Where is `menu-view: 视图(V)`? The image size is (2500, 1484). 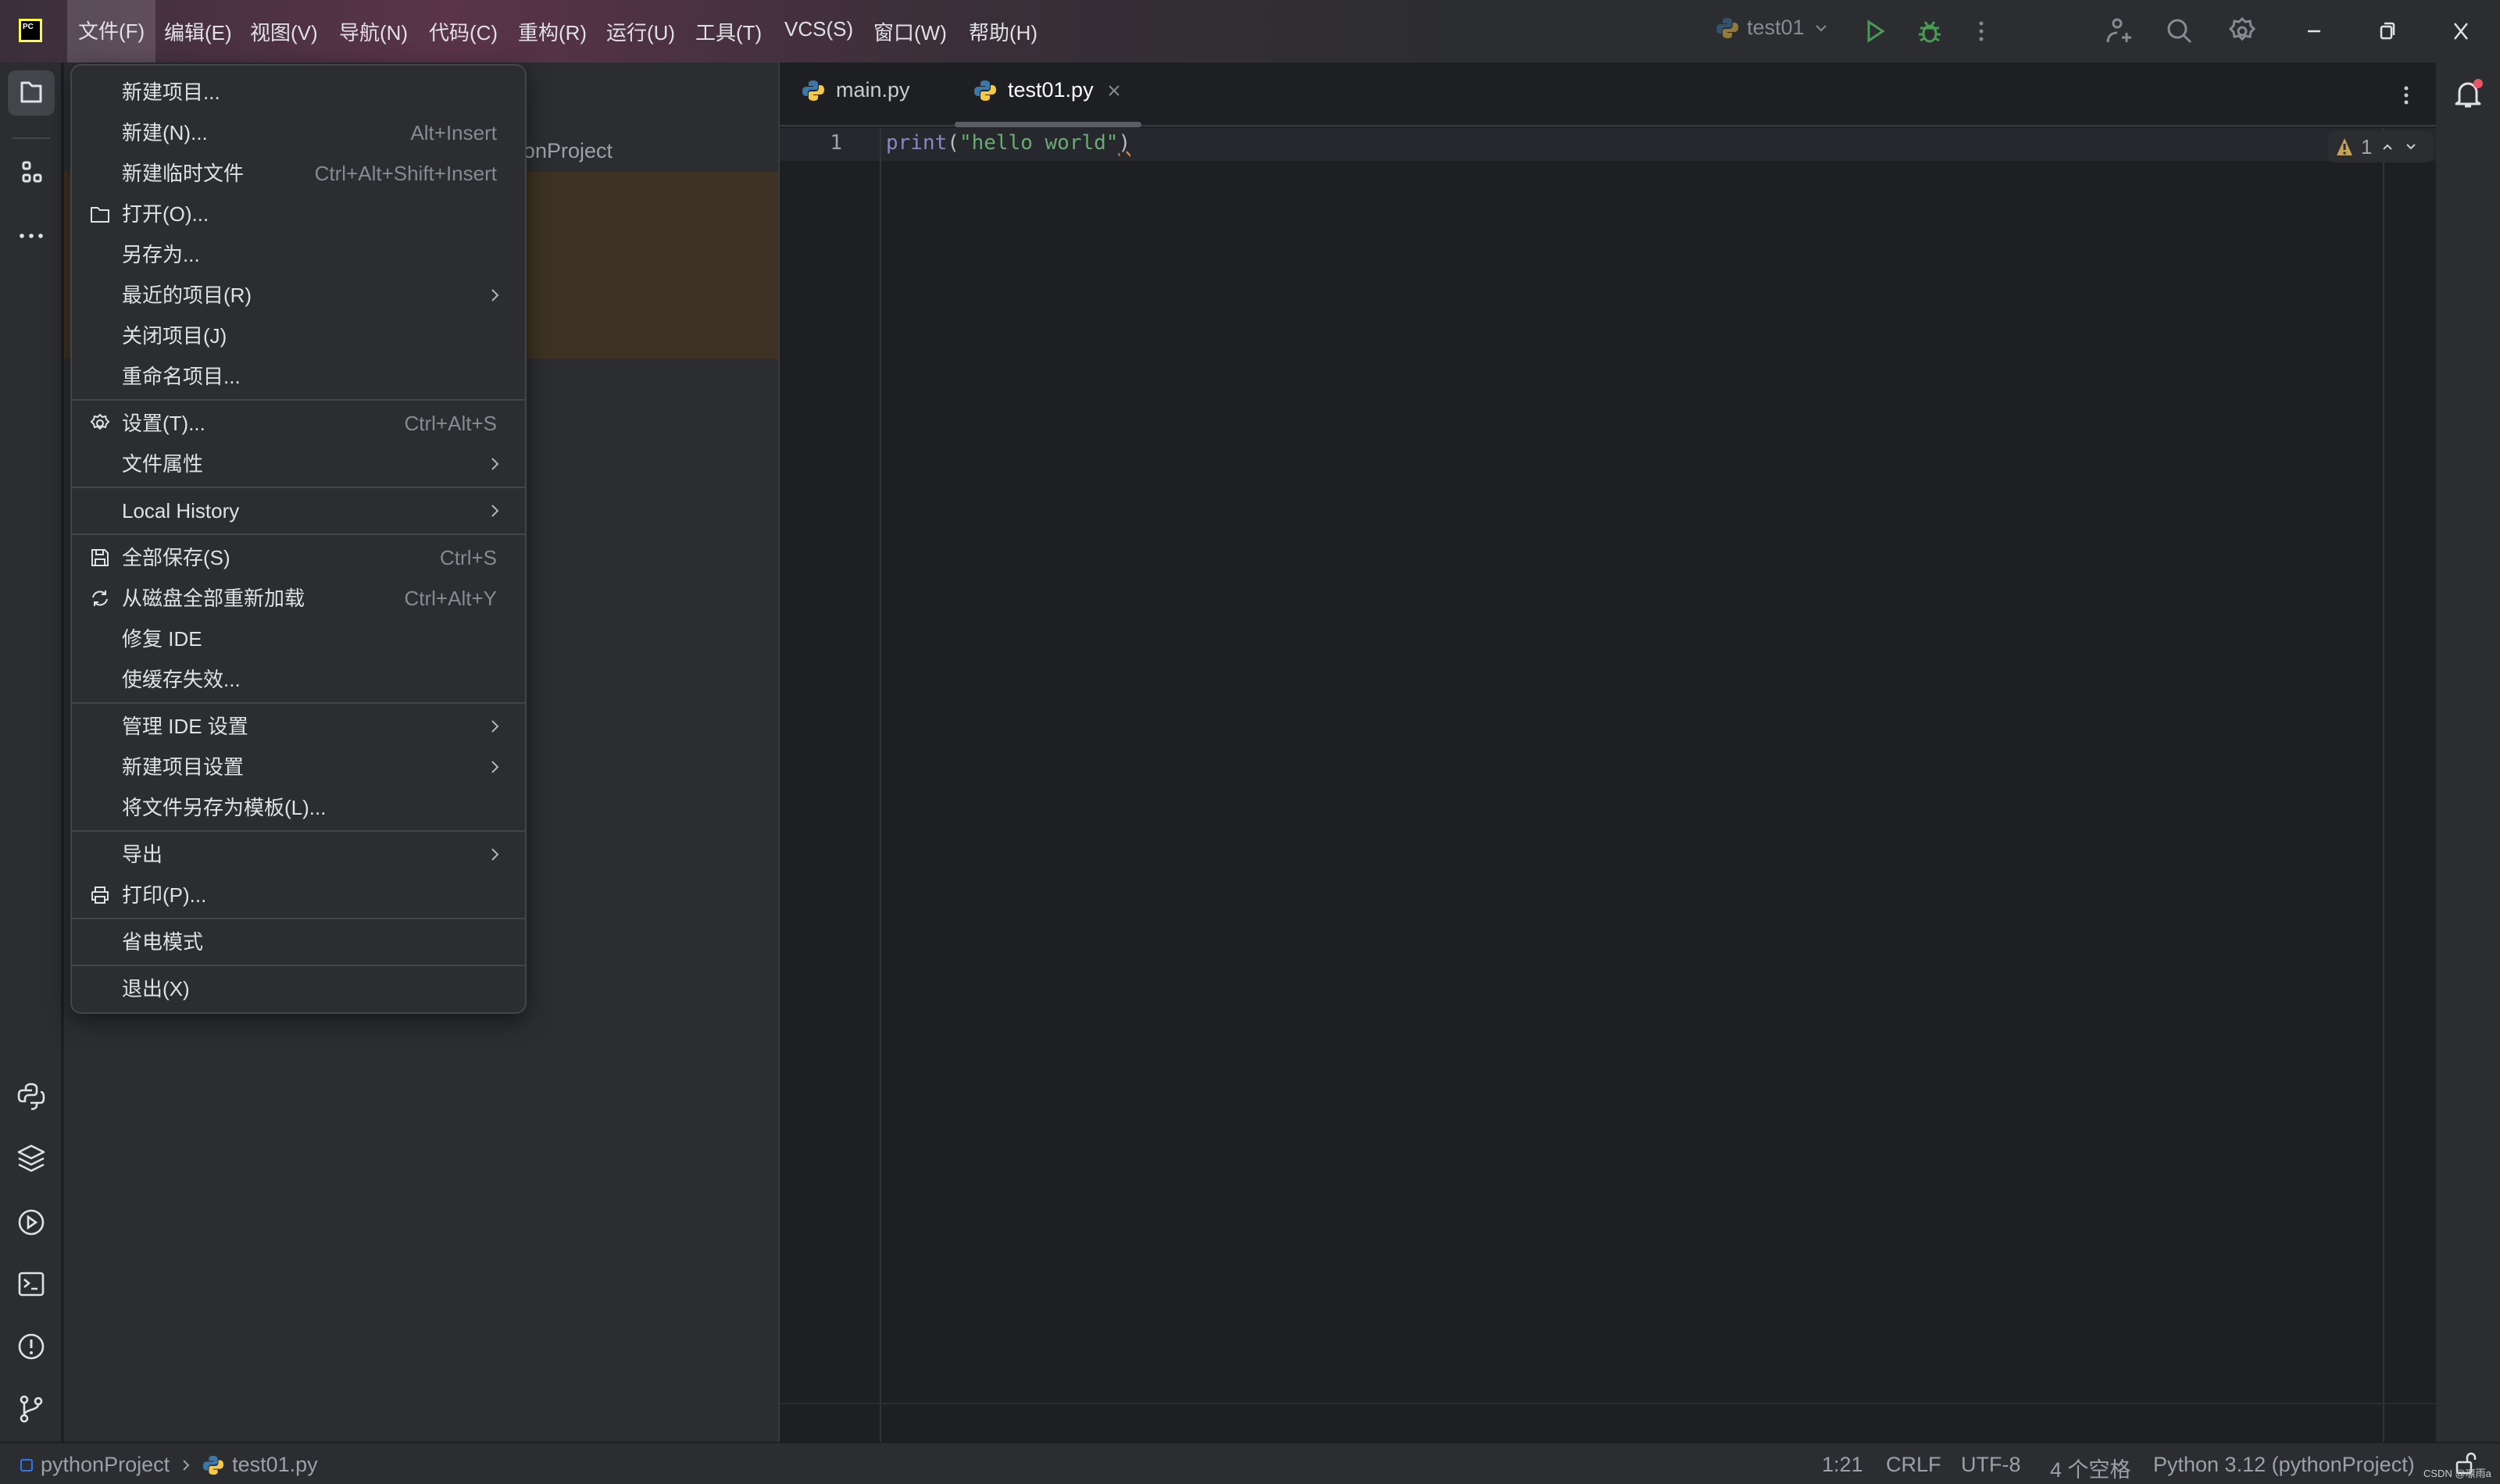
menu-view: 视图(V) is located at coordinates (284, 31).